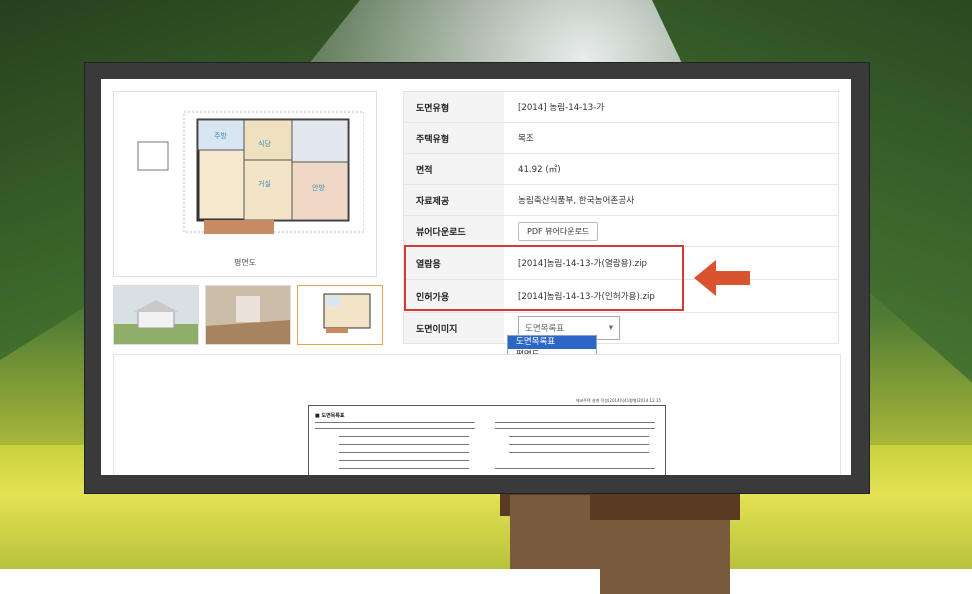 The height and width of the screenshot is (594, 972). What do you see at coordinates (671, 169) in the screenshot?
I see `row-value: 41.92 (㎡)` at bounding box center [671, 169].